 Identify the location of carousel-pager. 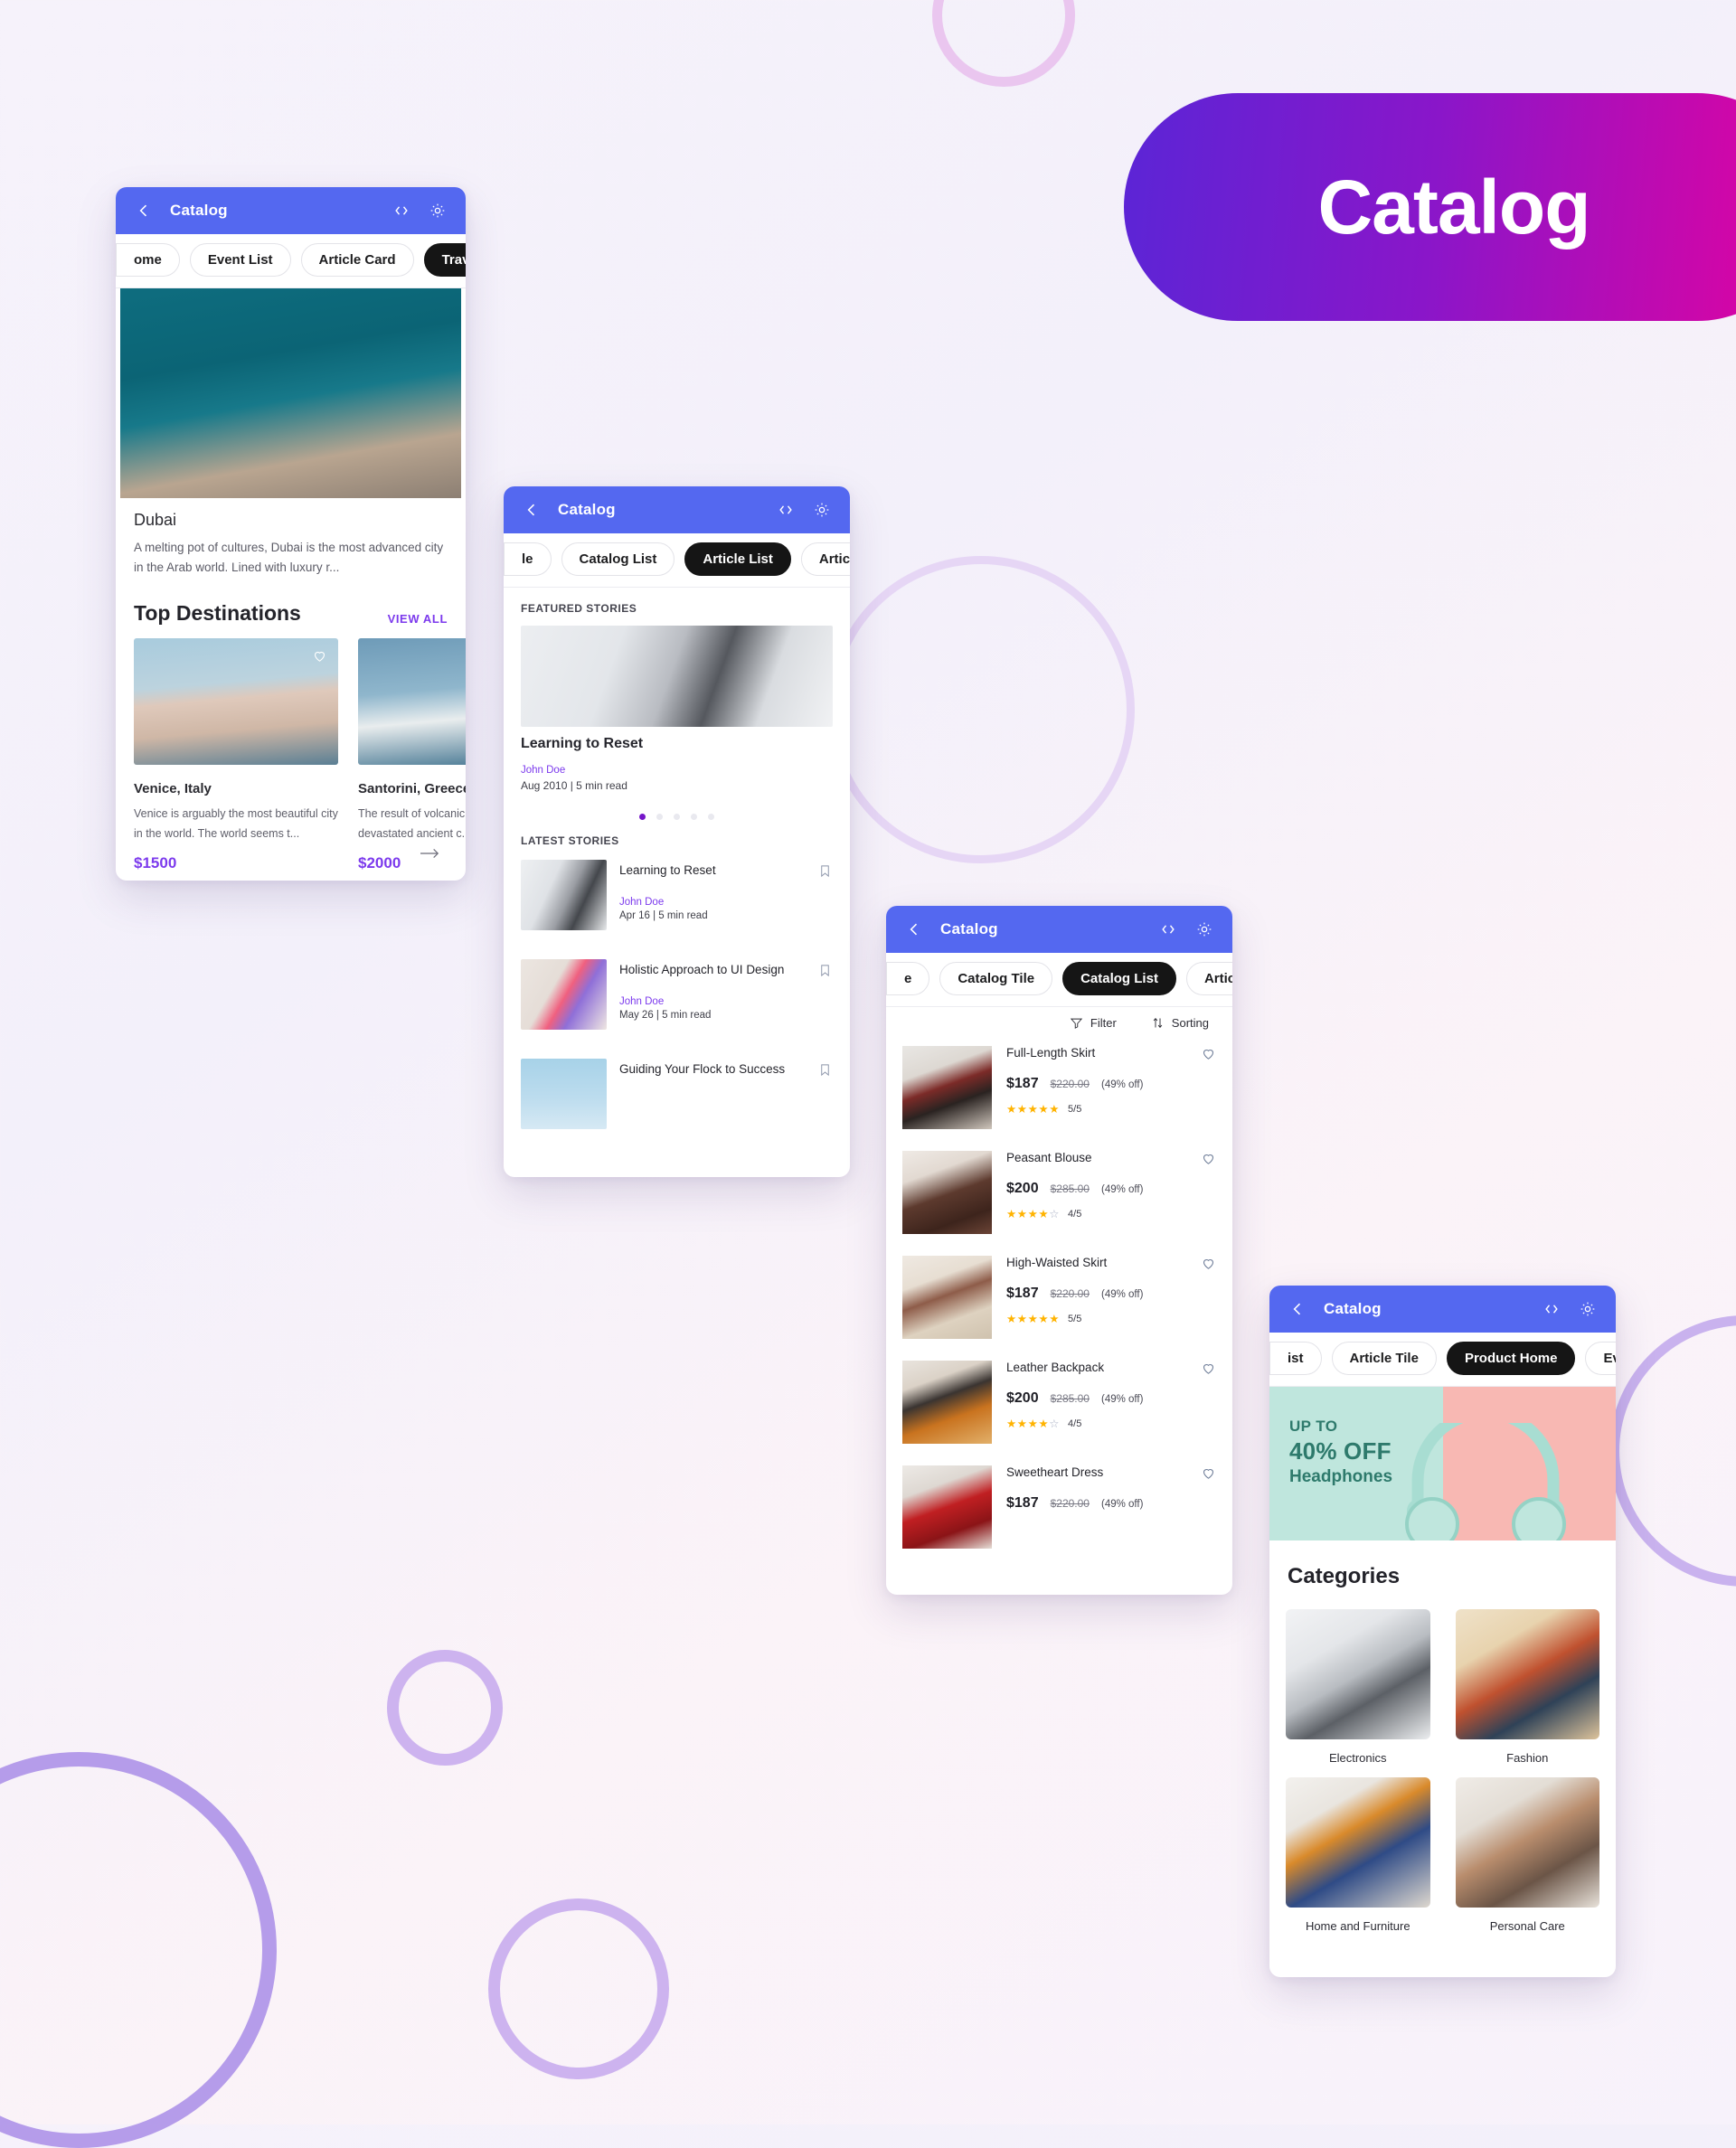
(677, 806).